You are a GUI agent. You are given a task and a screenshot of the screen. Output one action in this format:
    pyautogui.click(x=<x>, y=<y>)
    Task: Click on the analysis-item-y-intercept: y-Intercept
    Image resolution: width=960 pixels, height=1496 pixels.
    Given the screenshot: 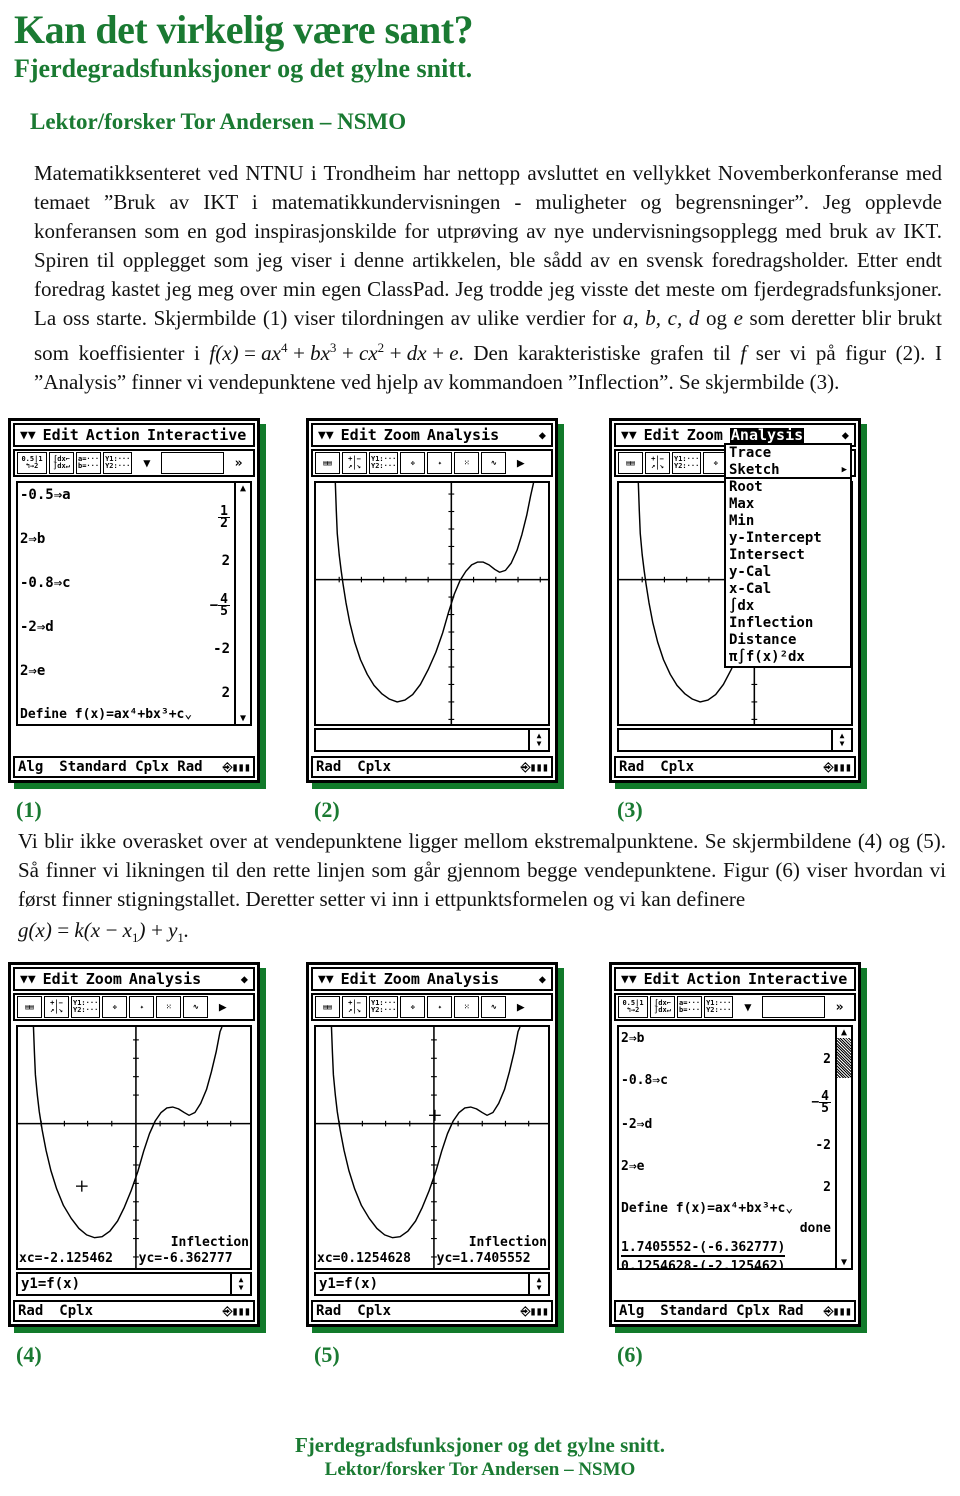 What is the action you would take?
    pyautogui.click(x=788, y=538)
    